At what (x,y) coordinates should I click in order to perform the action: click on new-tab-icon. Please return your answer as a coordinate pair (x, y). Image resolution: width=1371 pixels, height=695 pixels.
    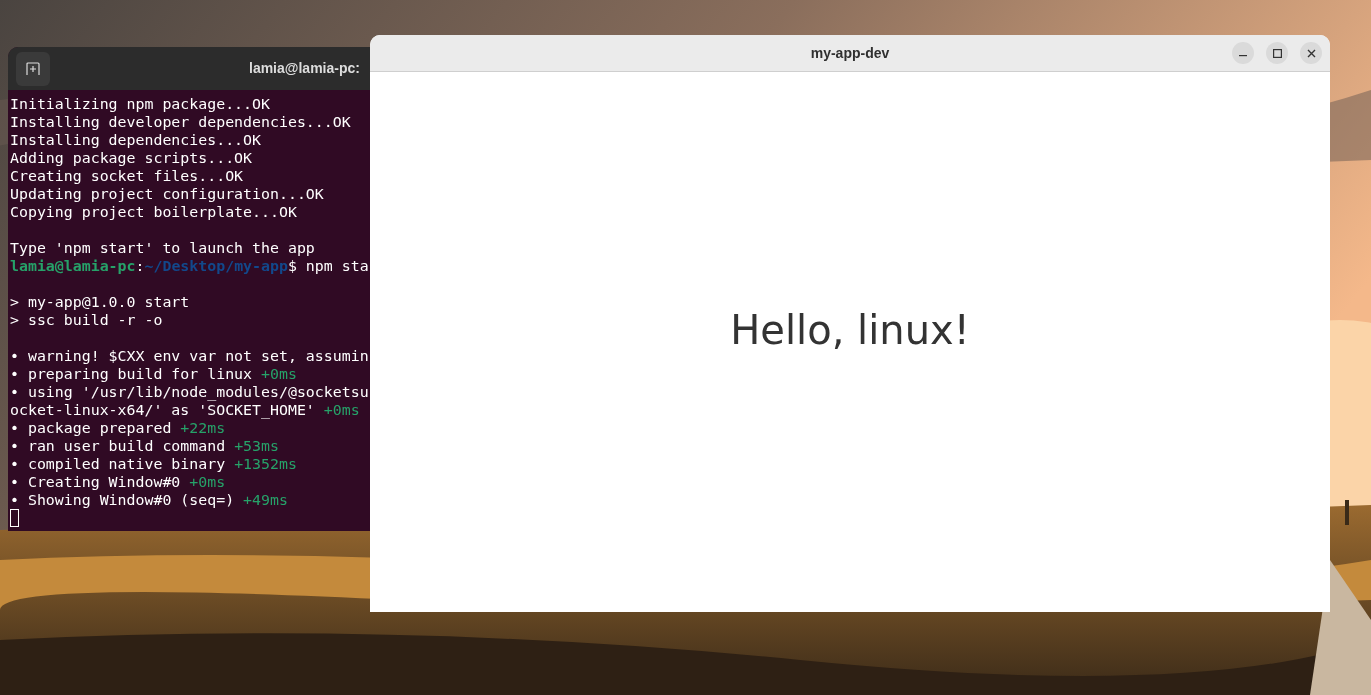
    Looking at the image, I should click on (33, 68).